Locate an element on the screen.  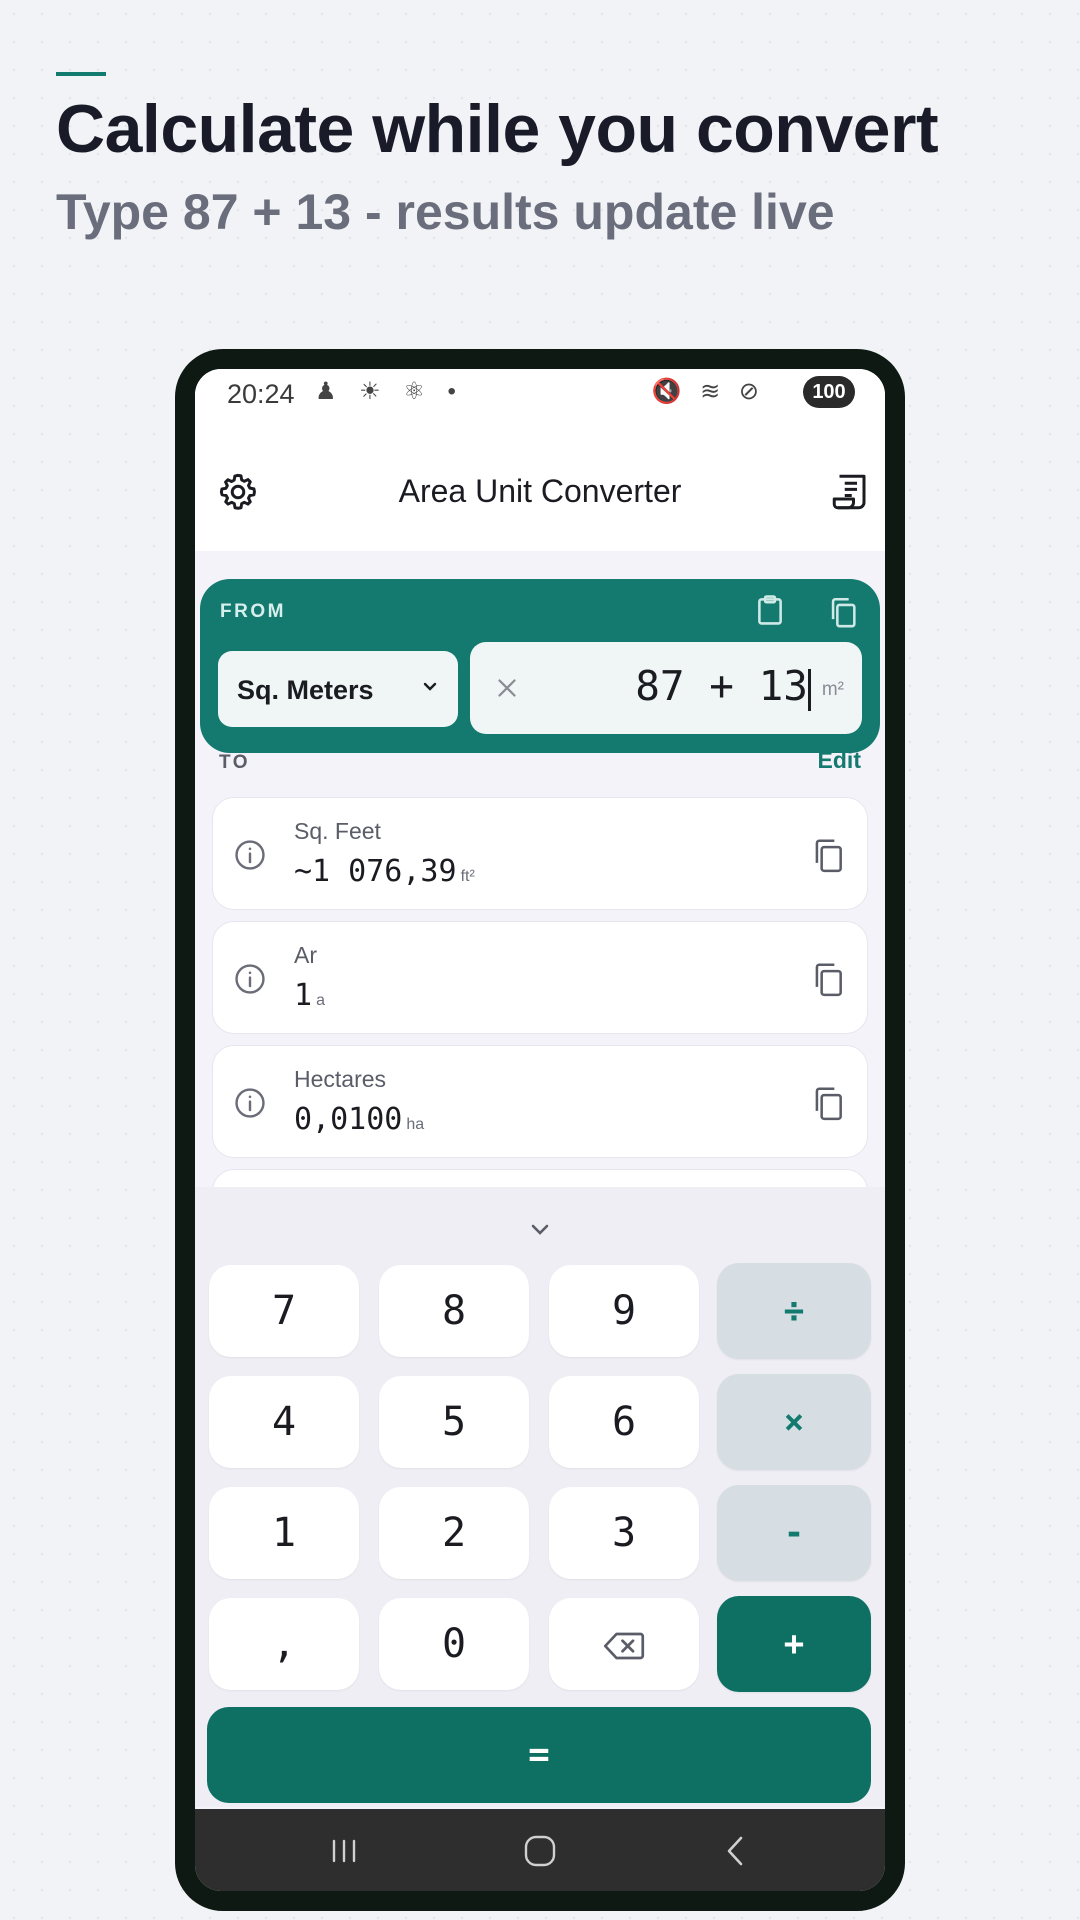
home-button is located at coordinates (540, 1851).